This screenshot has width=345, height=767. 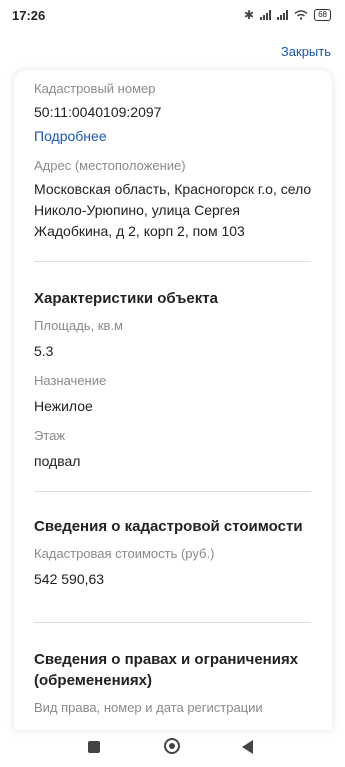 What do you see at coordinates (148, 707) in the screenshot?
I see `registration-label: Вид права, номер и дата регистрации` at bounding box center [148, 707].